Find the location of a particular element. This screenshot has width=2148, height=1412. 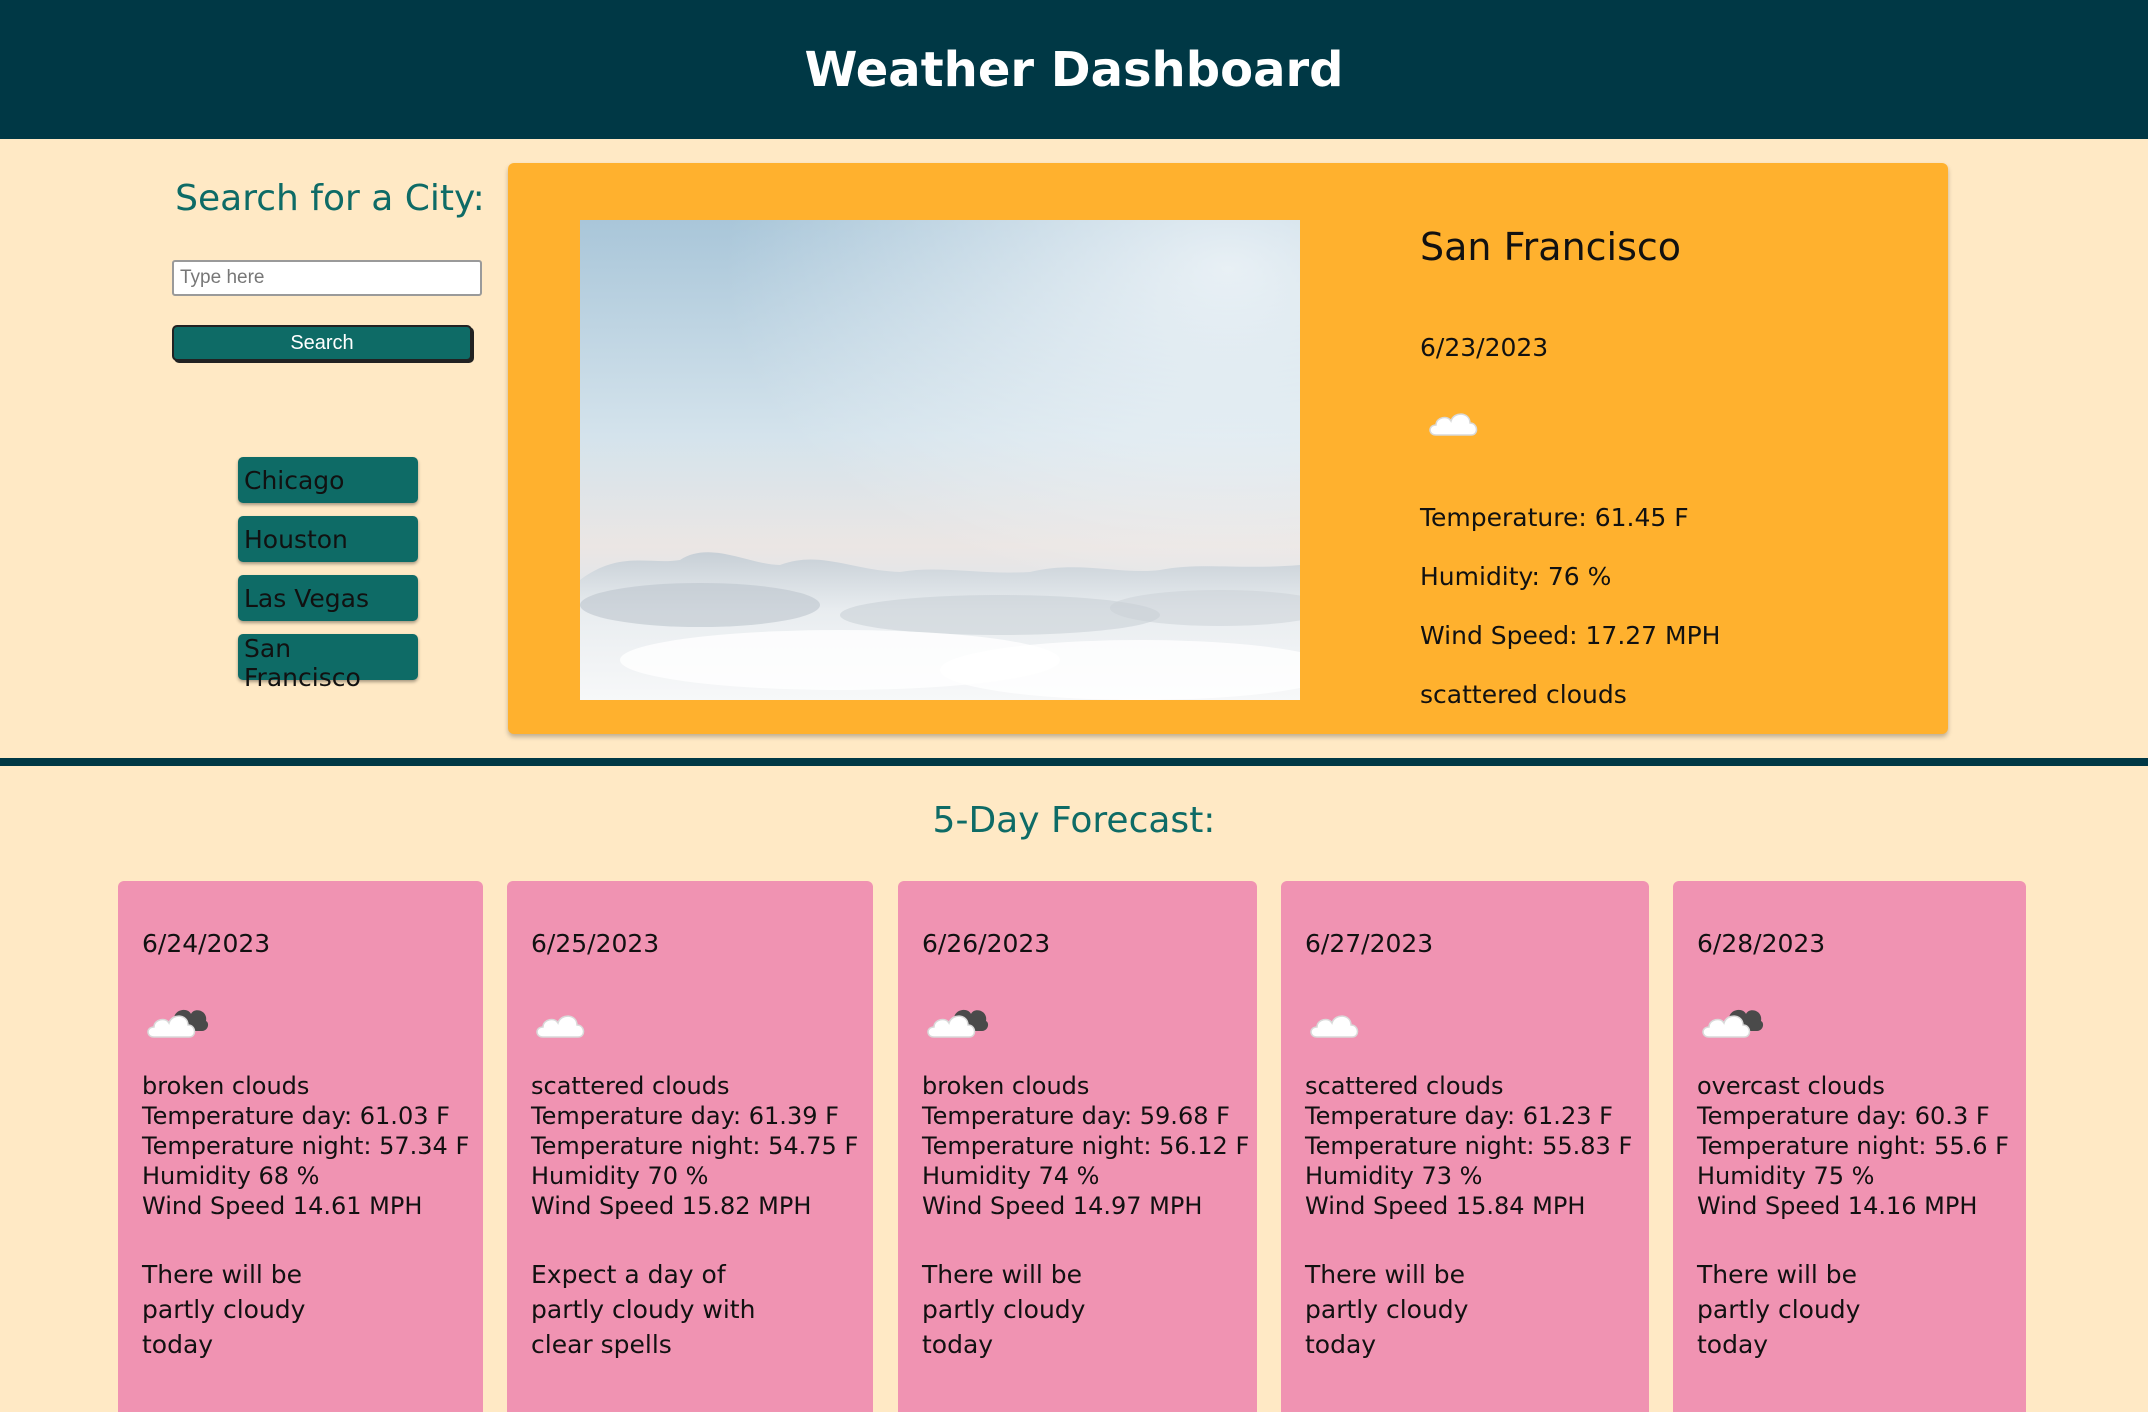

forecast-date: 6/25/2023 is located at coordinates (595, 943).